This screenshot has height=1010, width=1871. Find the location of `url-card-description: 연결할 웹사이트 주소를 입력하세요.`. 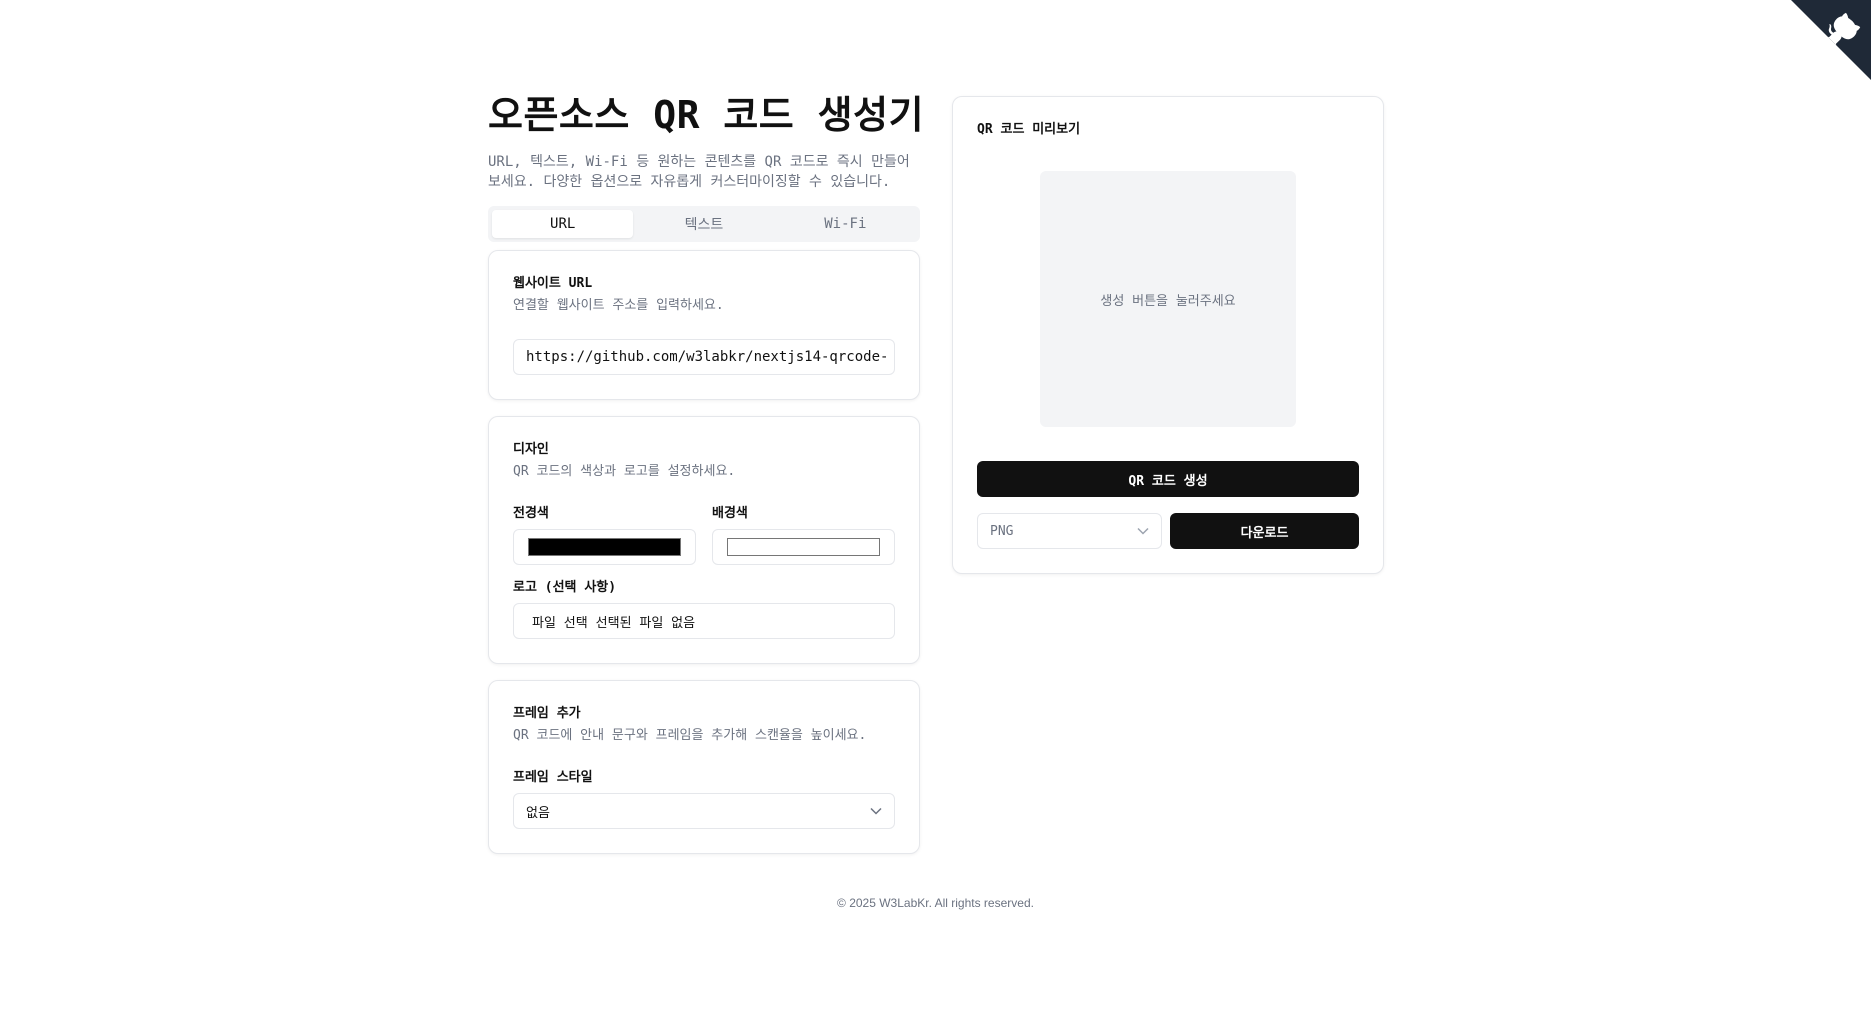

url-card-description: 연결할 웹사이트 주소를 입력하세요. is located at coordinates (618, 305).